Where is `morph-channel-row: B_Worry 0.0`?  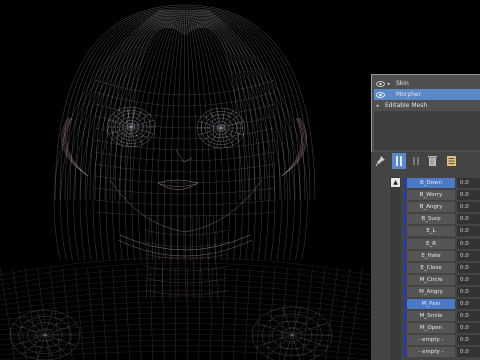
morph-channel-row: B_Worry 0.0 is located at coordinates (442, 195).